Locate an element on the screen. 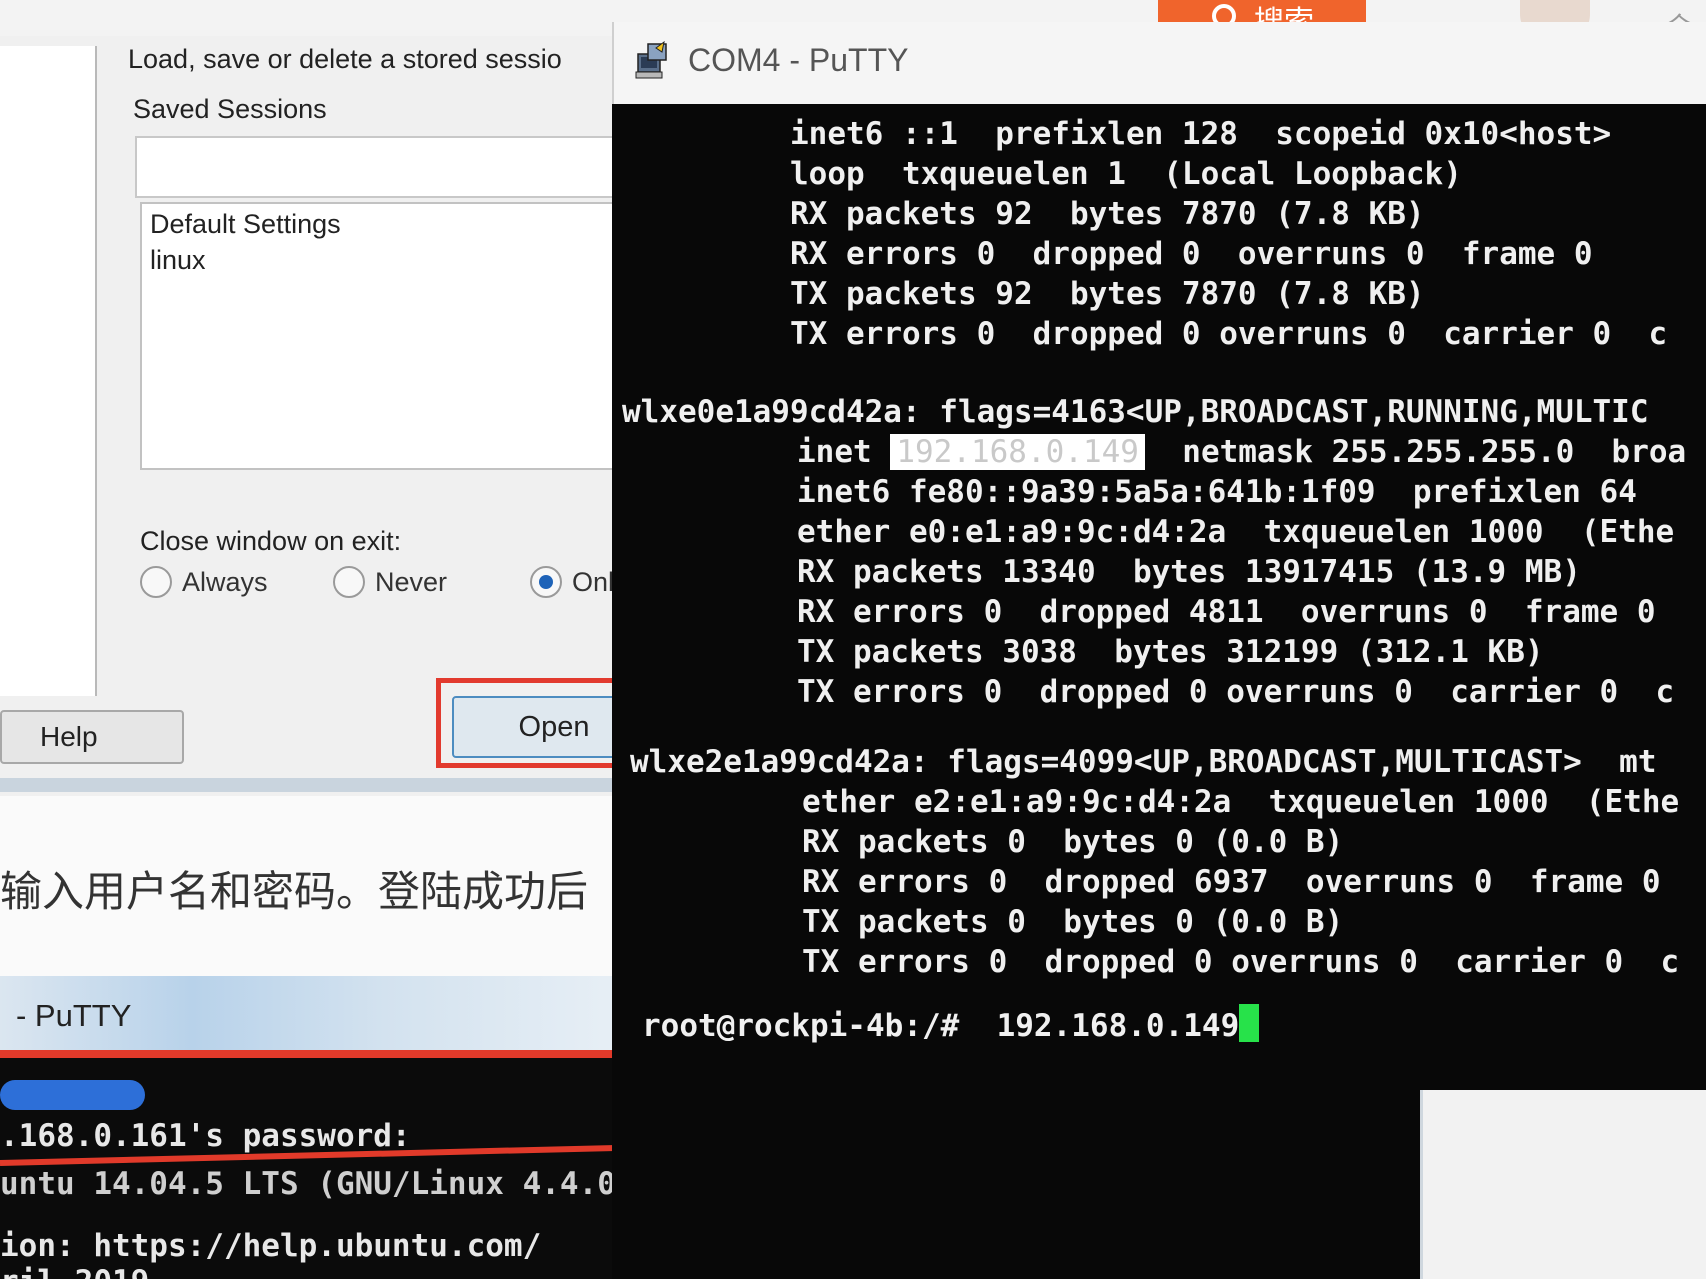  radio-only-clean: Onl is located at coordinates (572, 582).